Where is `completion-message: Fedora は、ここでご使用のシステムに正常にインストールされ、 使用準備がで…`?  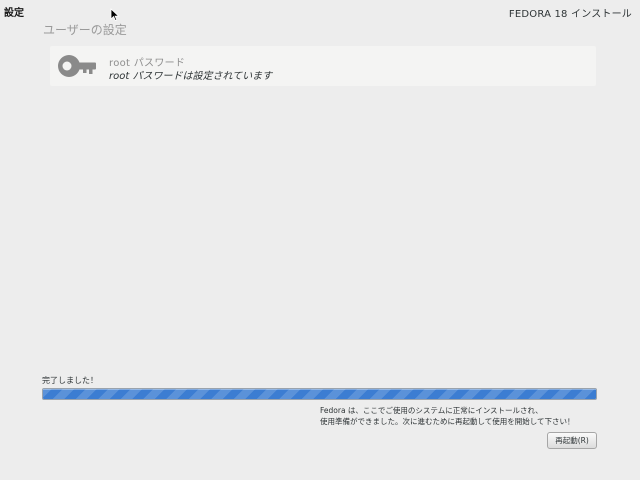
completion-message: Fedora は、ここでご使用のシステムに正常にインストールされ、 使用準備がで… is located at coordinates (465, 416).